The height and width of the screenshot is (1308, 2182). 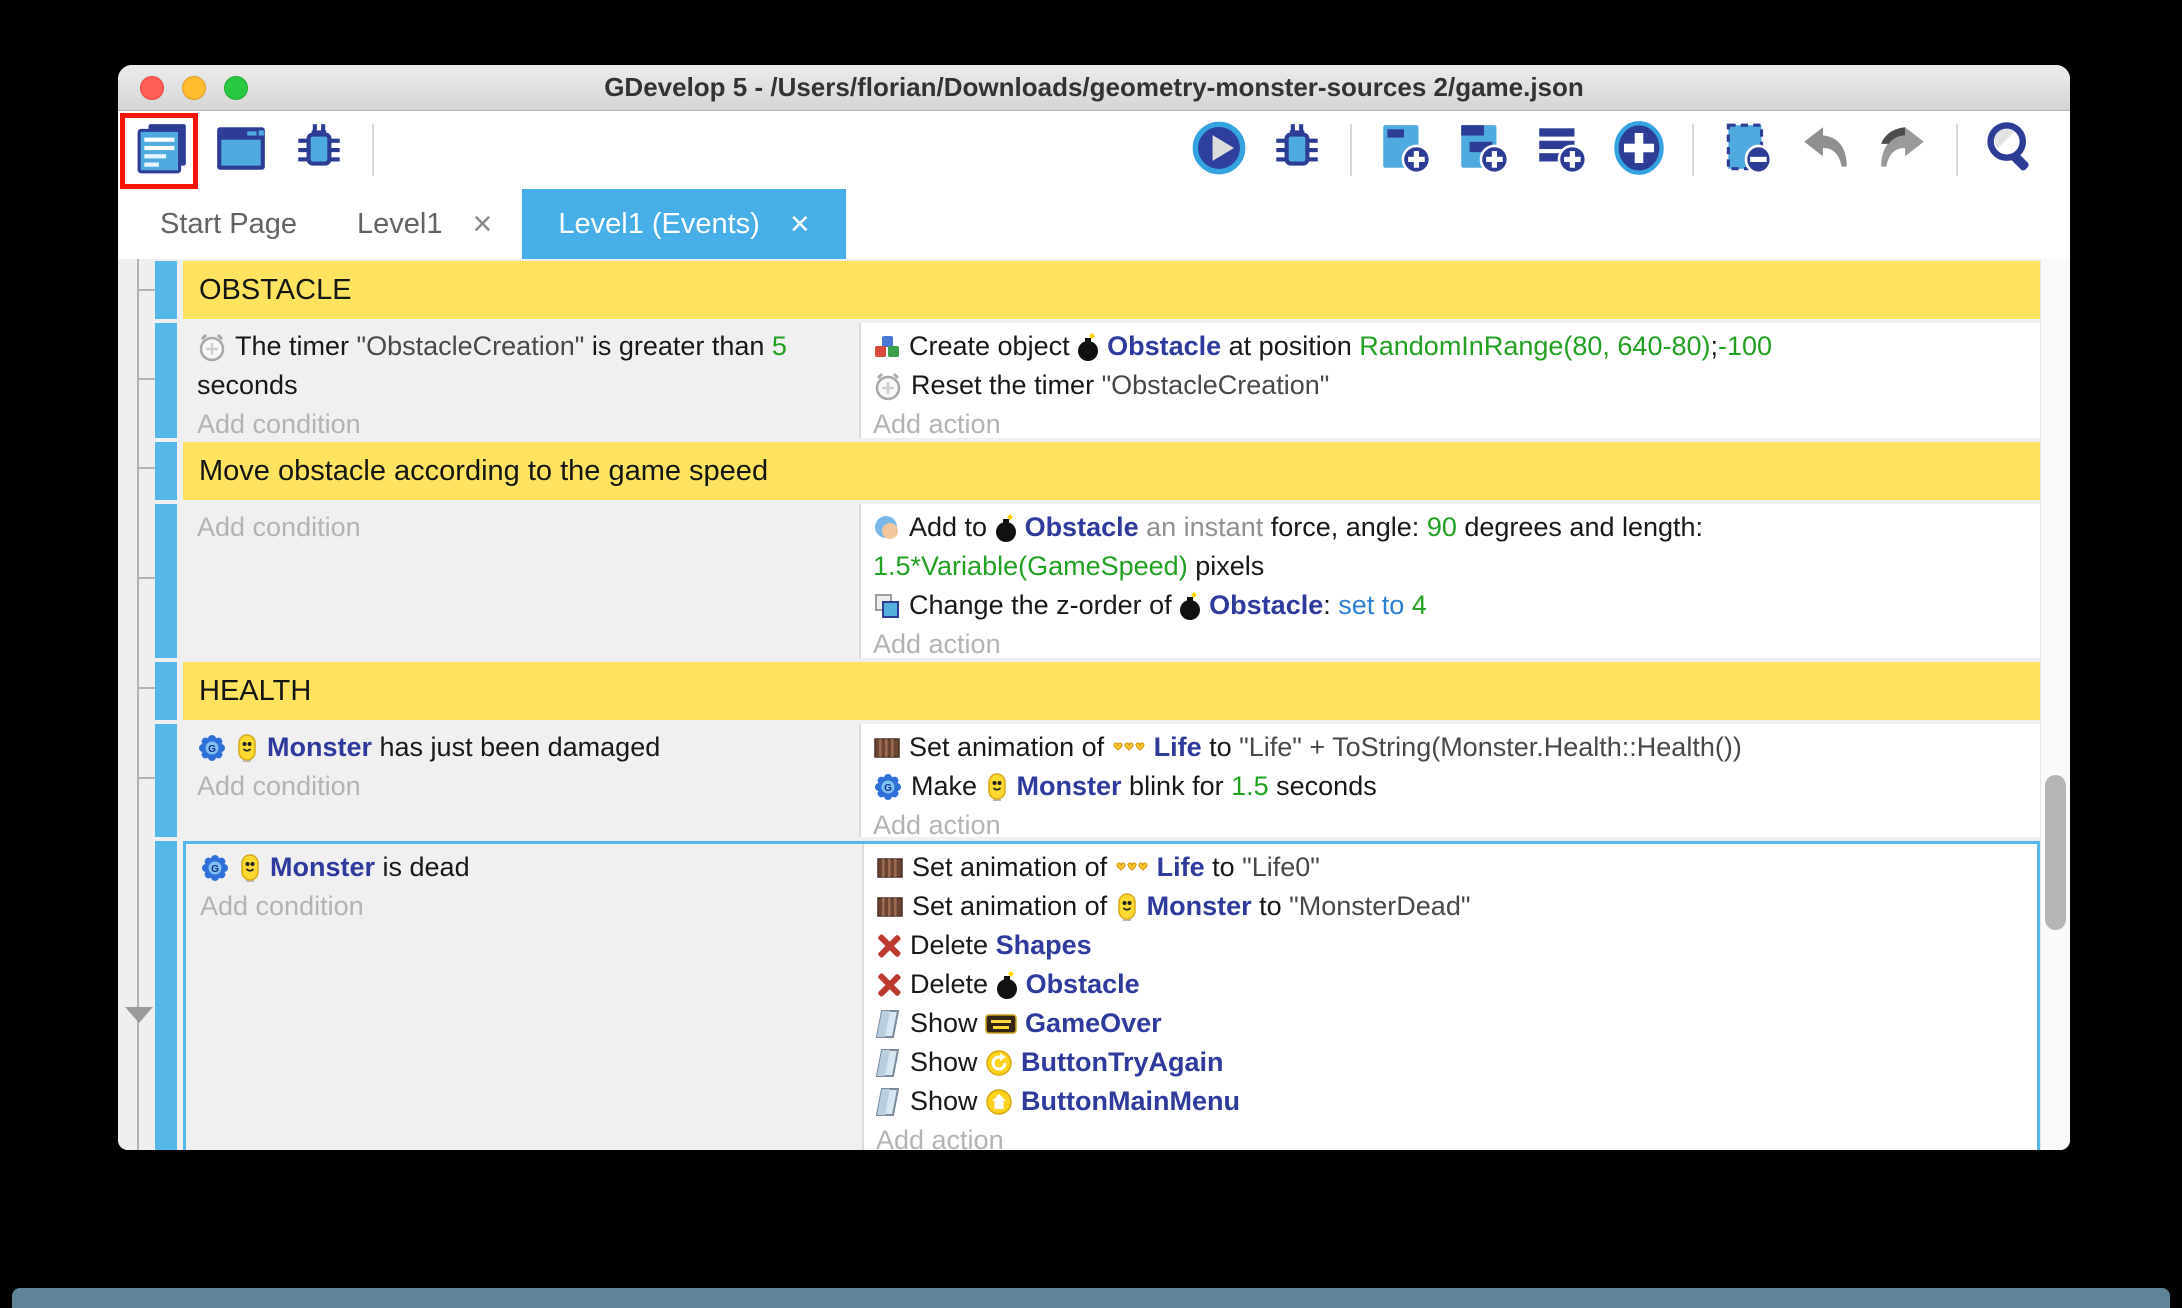 I want to click on condition: G Monster is dead, so click(x=526, y=867).